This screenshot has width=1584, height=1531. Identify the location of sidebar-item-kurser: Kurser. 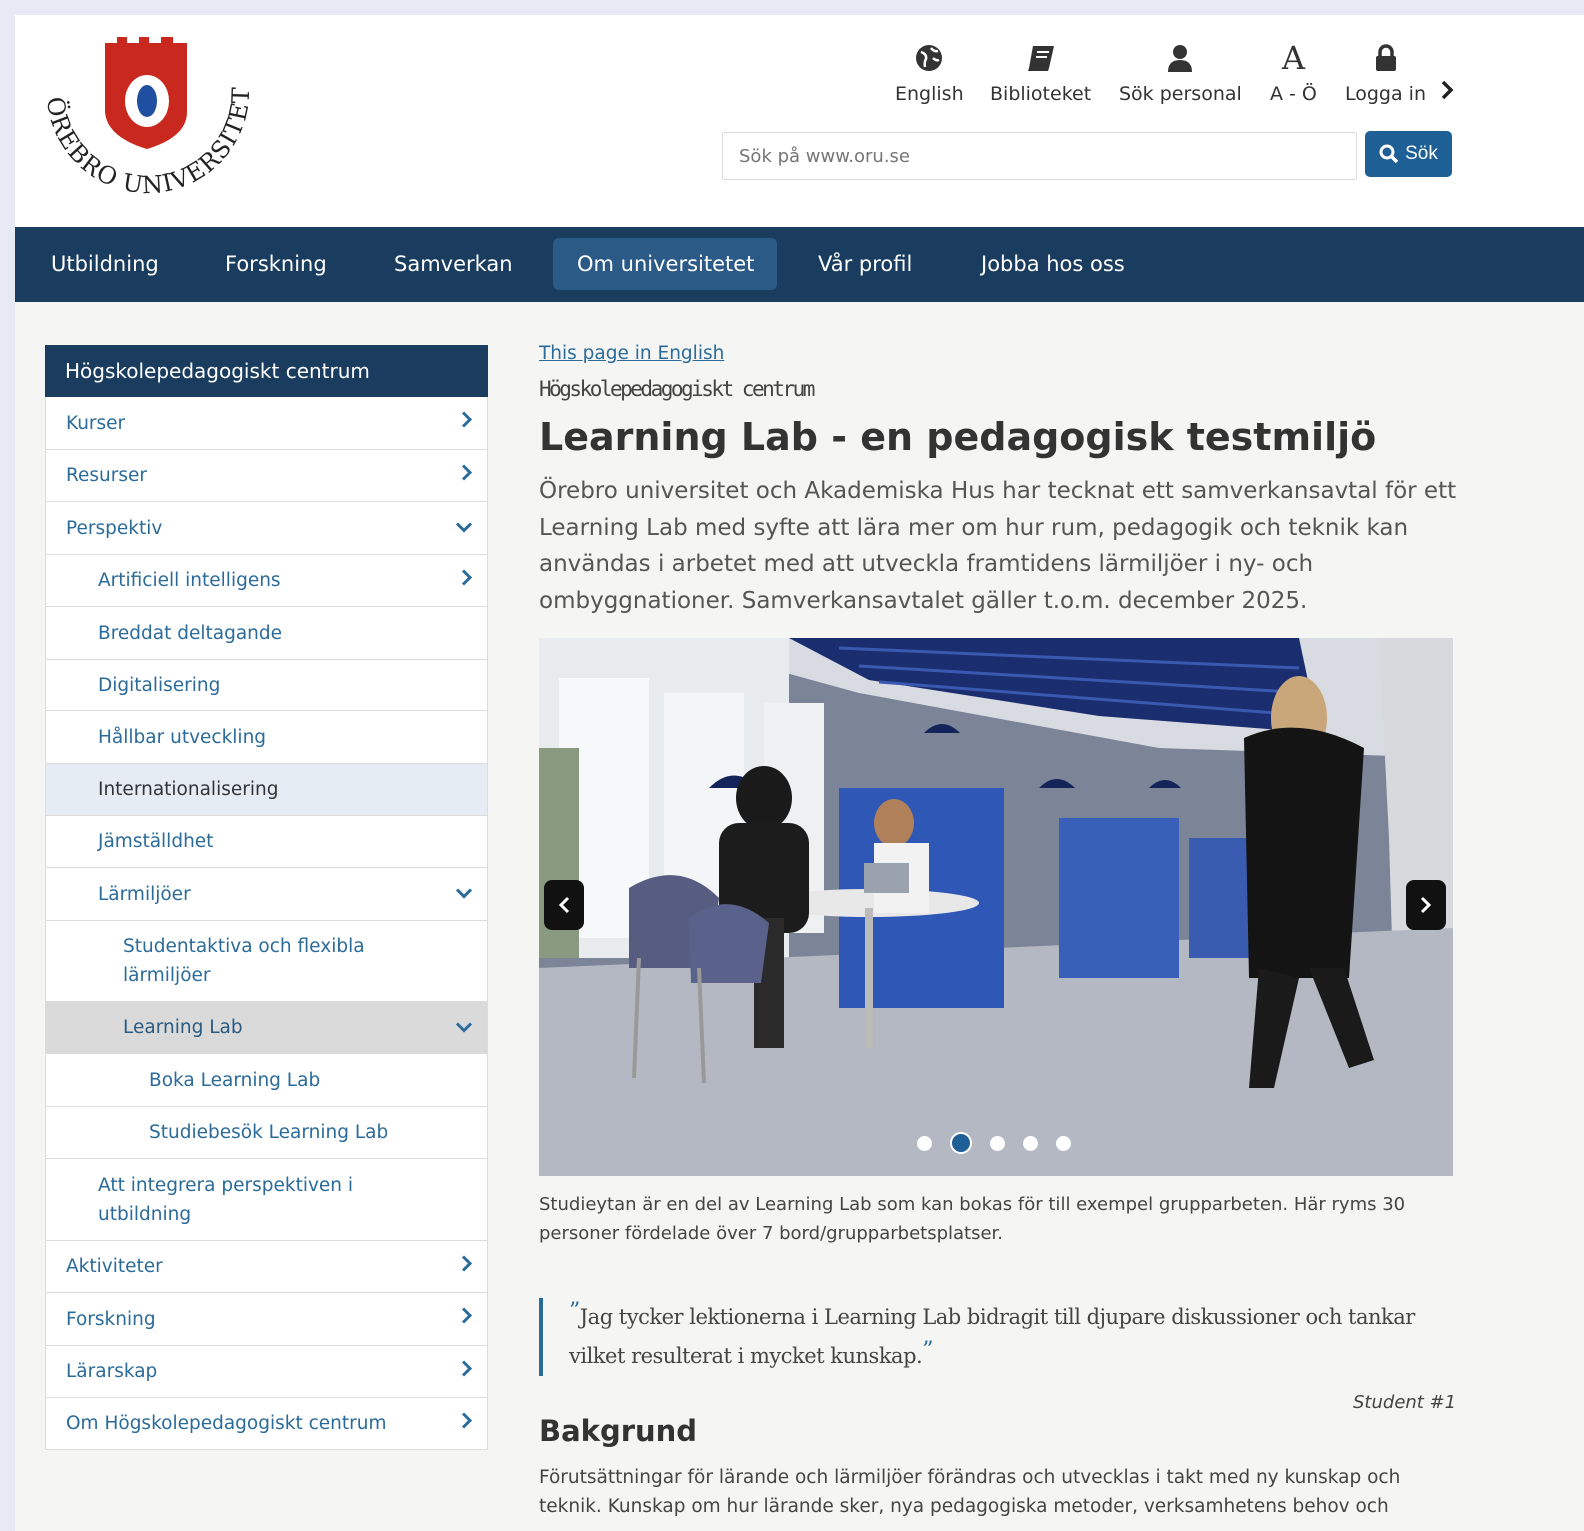
(266, 423).